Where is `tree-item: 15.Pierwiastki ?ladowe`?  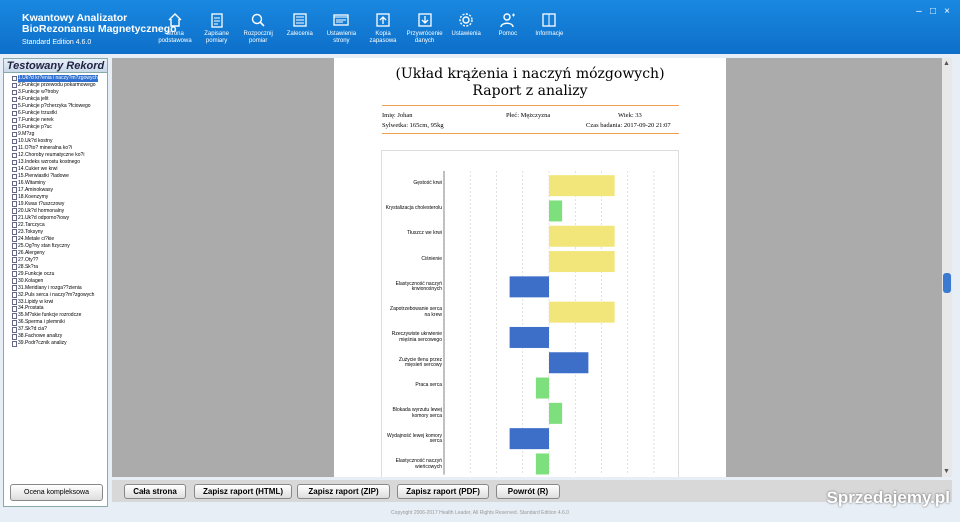 tree-item: 15.Pierwiastki ?ladowe is located at coordinates (59, 176).